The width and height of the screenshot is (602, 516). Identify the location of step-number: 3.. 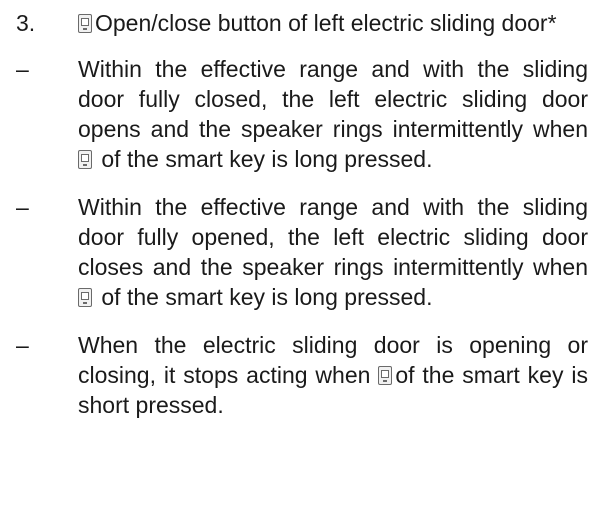
(26, 23).